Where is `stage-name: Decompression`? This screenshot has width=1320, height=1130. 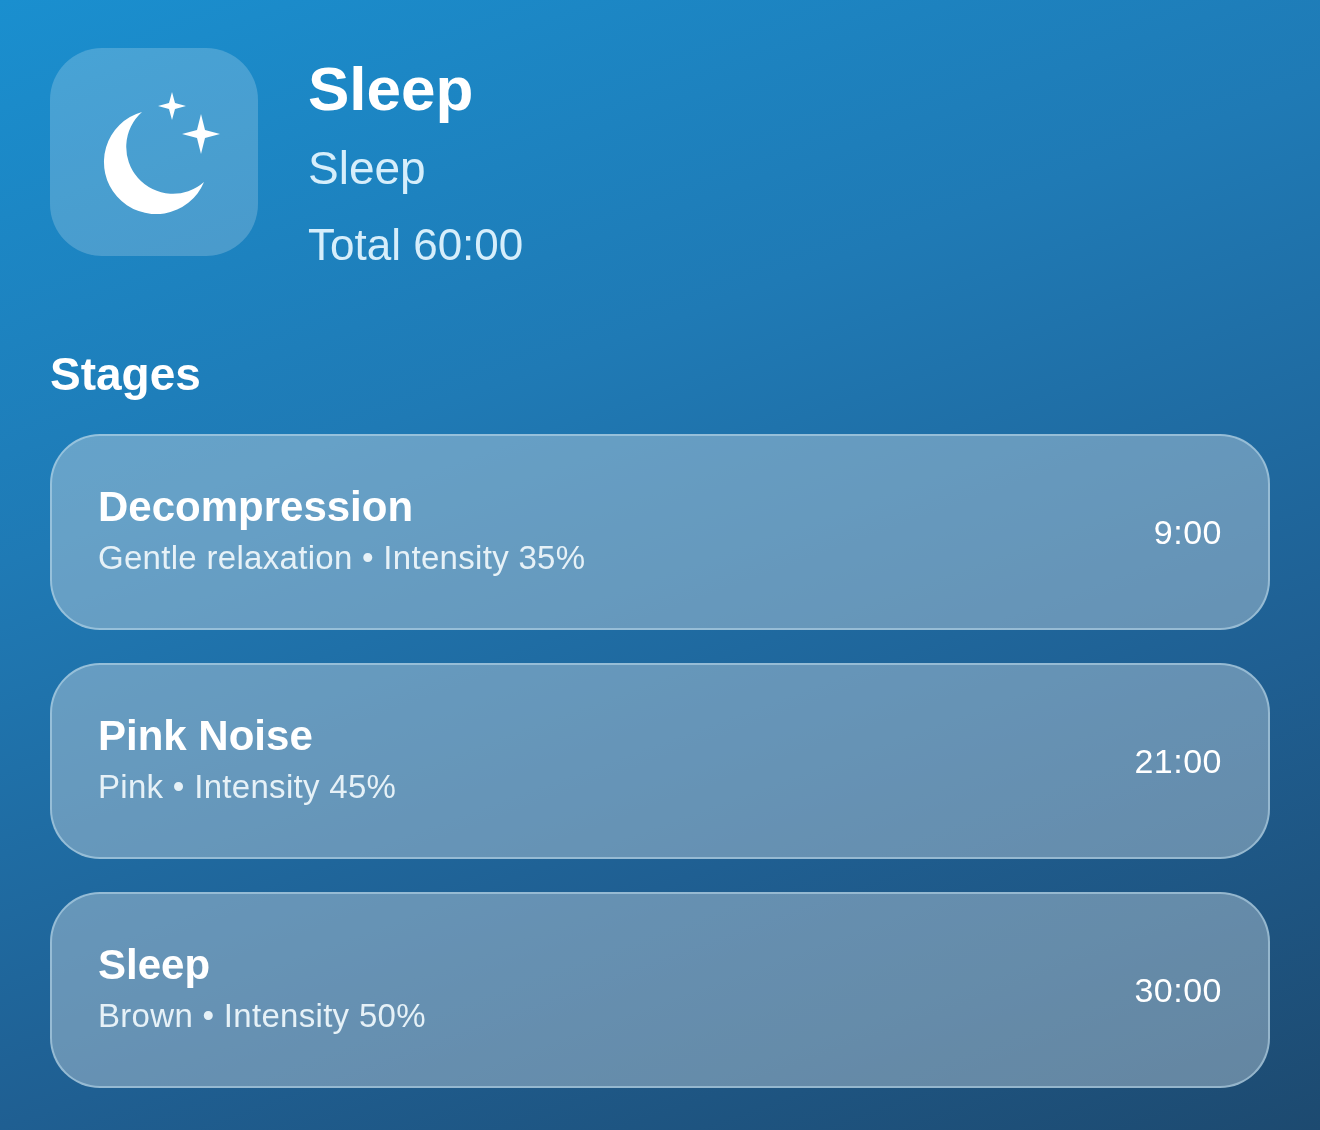 stage-name: Decompression is located at coordinates (256, 507).